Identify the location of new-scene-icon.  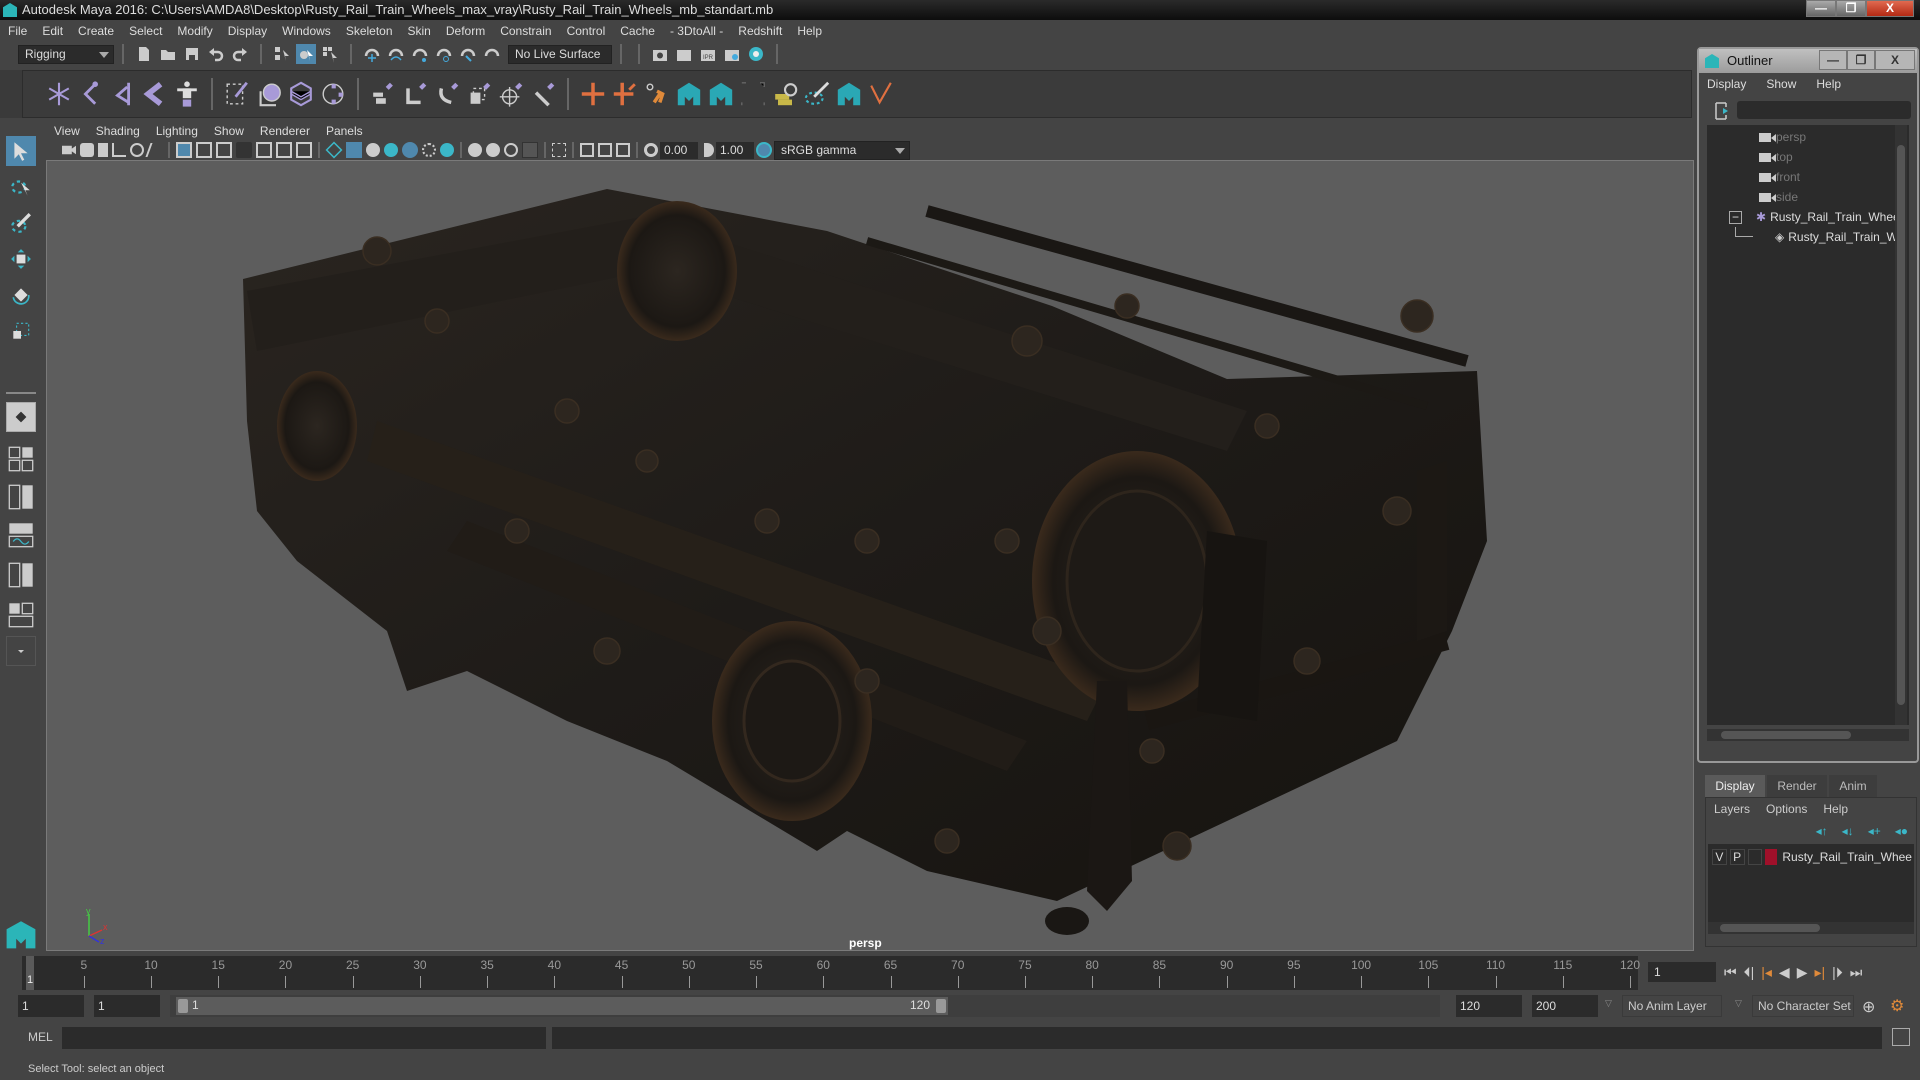
(144, 54).